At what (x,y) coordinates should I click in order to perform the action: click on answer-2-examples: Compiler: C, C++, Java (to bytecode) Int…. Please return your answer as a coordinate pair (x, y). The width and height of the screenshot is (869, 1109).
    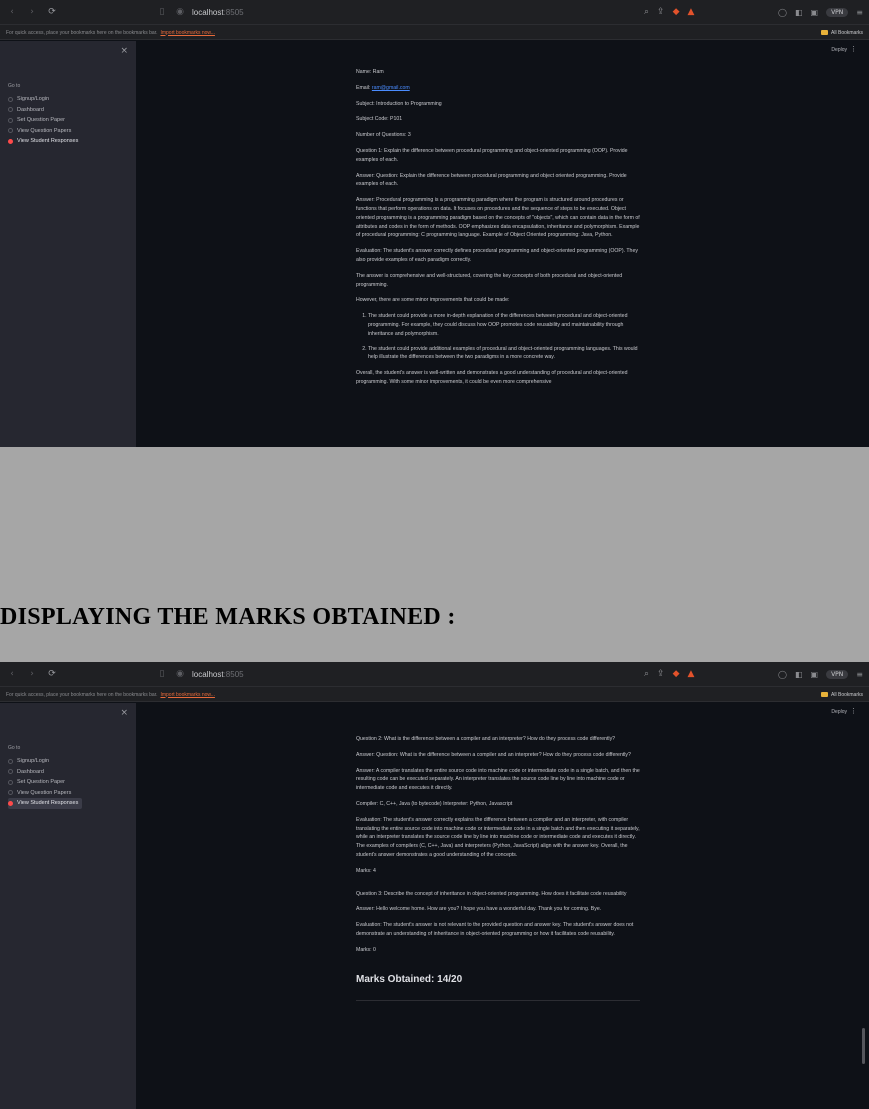
    Looking at the image, I should click on (434, 803).